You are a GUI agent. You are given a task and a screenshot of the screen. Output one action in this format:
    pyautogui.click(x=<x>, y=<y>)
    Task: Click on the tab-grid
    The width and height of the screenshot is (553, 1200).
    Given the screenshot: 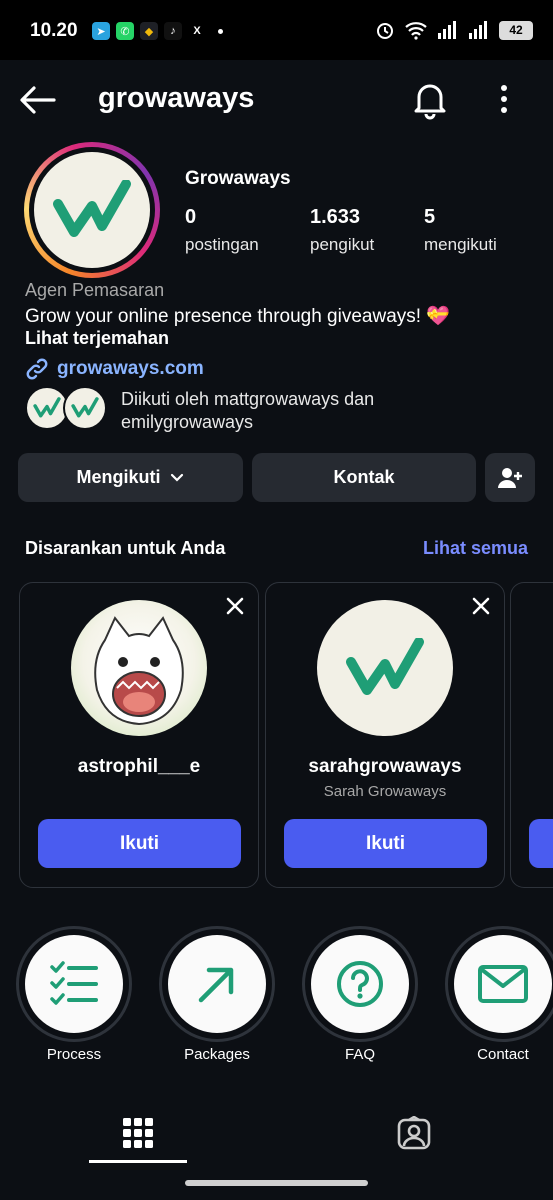 What is the action you would take?
    pyautogui.click(x=138, y=1133)
    